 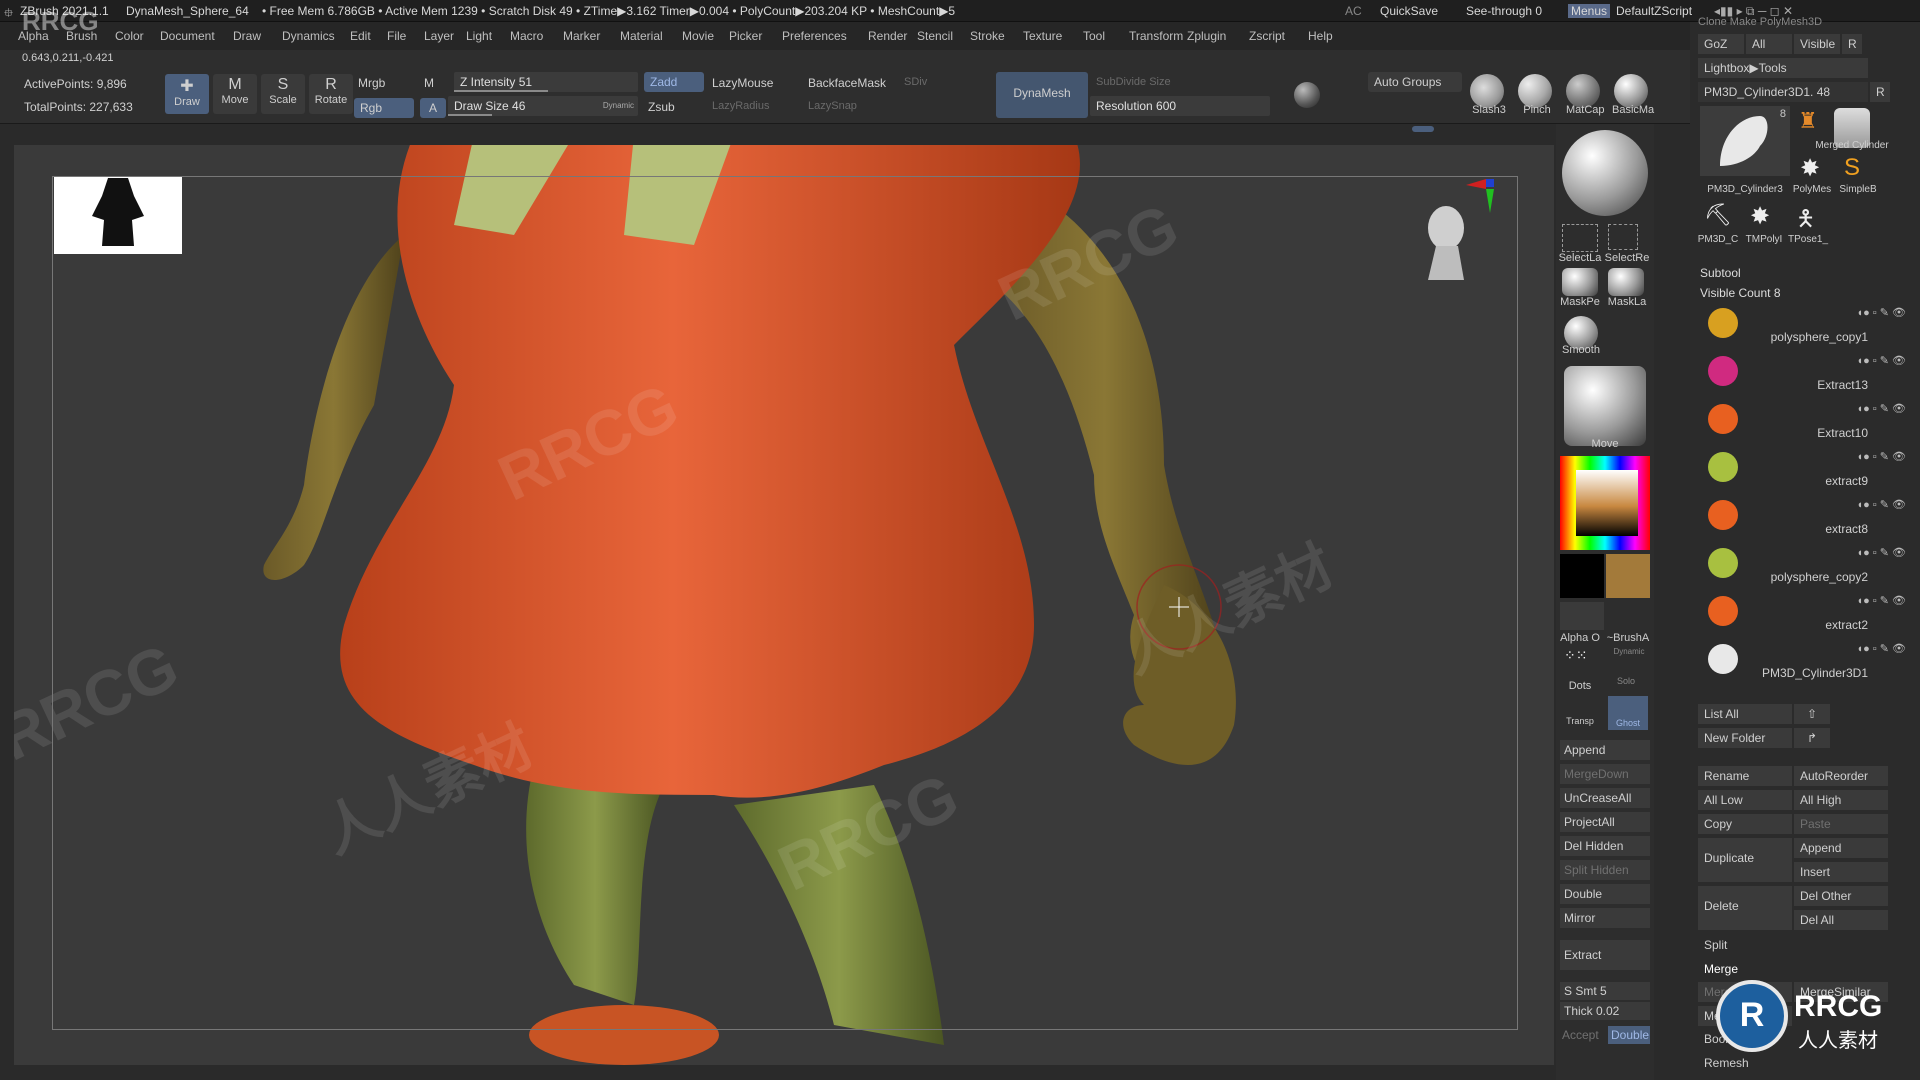 What do you see at coordinates (129, 36) in the screenshot?
I see `menu-color: Color` at bounding box center [129, 36].